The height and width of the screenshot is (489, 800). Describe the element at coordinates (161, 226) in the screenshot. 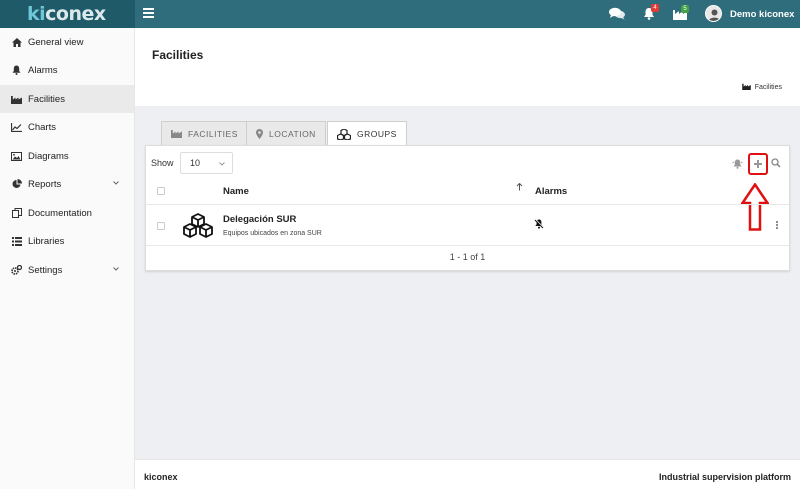

I see `row-checkbox` at that location.